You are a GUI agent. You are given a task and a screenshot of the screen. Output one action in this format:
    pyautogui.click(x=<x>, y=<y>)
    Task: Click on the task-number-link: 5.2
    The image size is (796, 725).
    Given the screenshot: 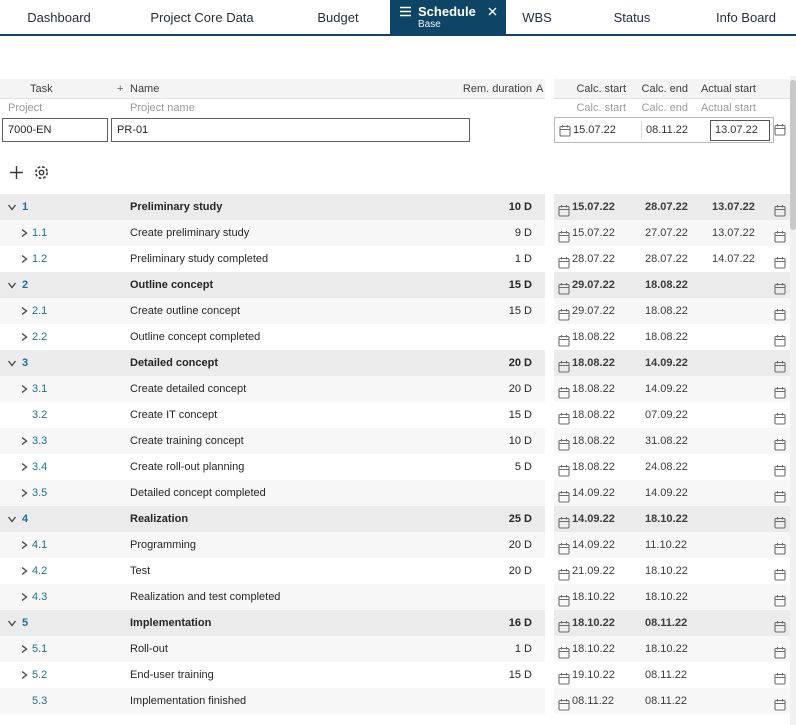 What is the action you would take?
    pyautogui.click(x=39, y=675)
    